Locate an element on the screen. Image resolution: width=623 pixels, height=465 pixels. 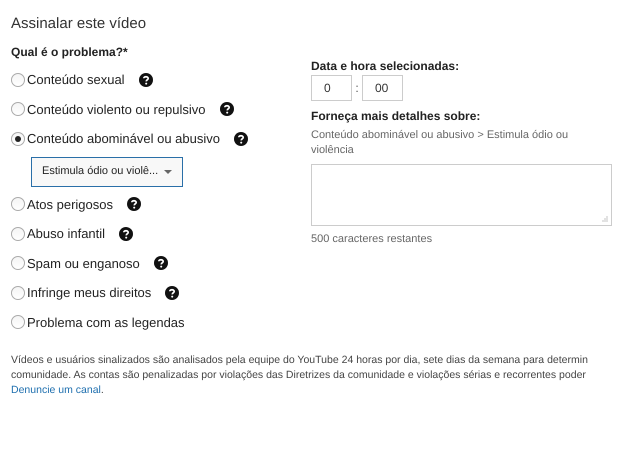
notice-text: comunidade. As contas são penalizadas por violações das Diretrizes da comunidade e violações sérias e recorrentes poder is located at coordinates (298, 375).